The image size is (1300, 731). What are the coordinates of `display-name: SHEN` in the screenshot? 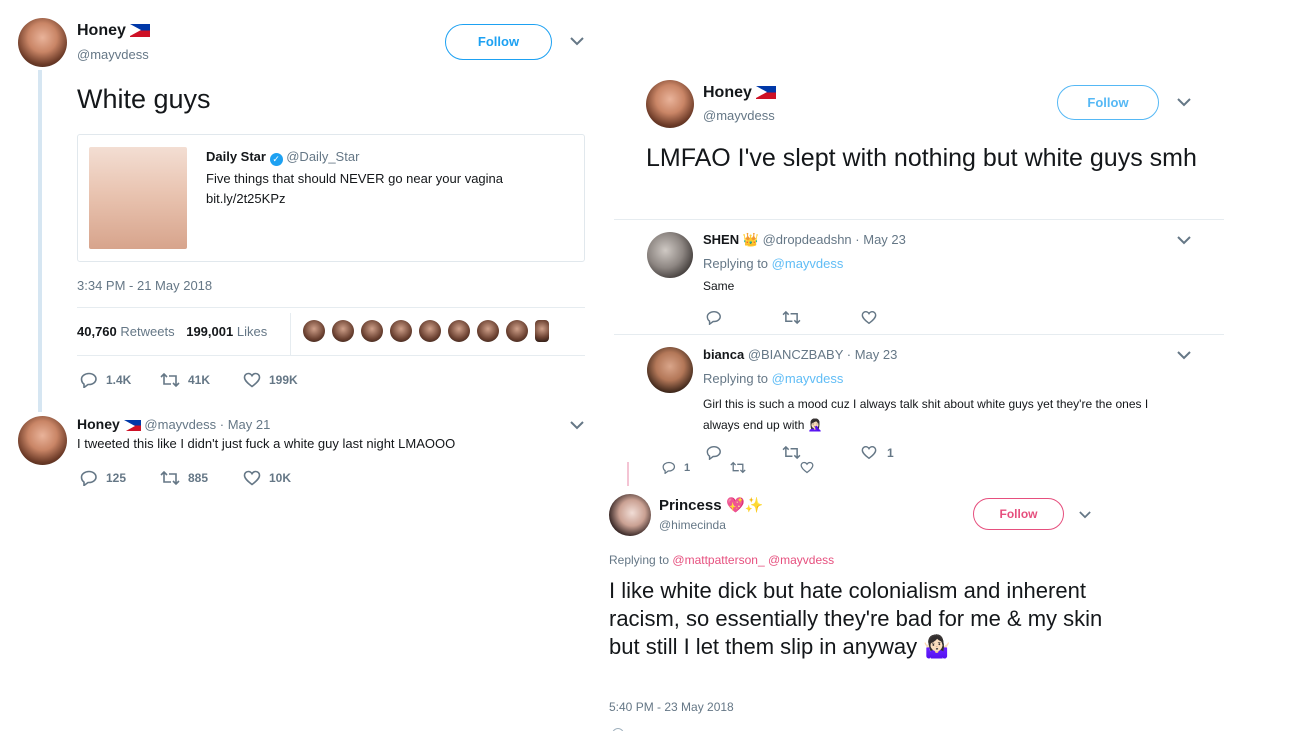 It's located at (721, 239).